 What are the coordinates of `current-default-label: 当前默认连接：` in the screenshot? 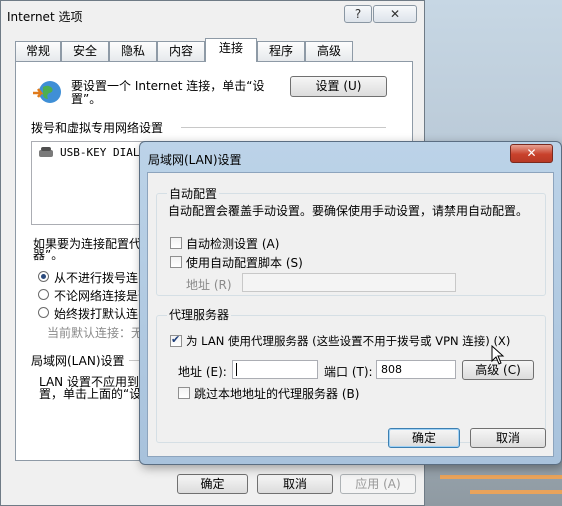 It's located at (89, 333).